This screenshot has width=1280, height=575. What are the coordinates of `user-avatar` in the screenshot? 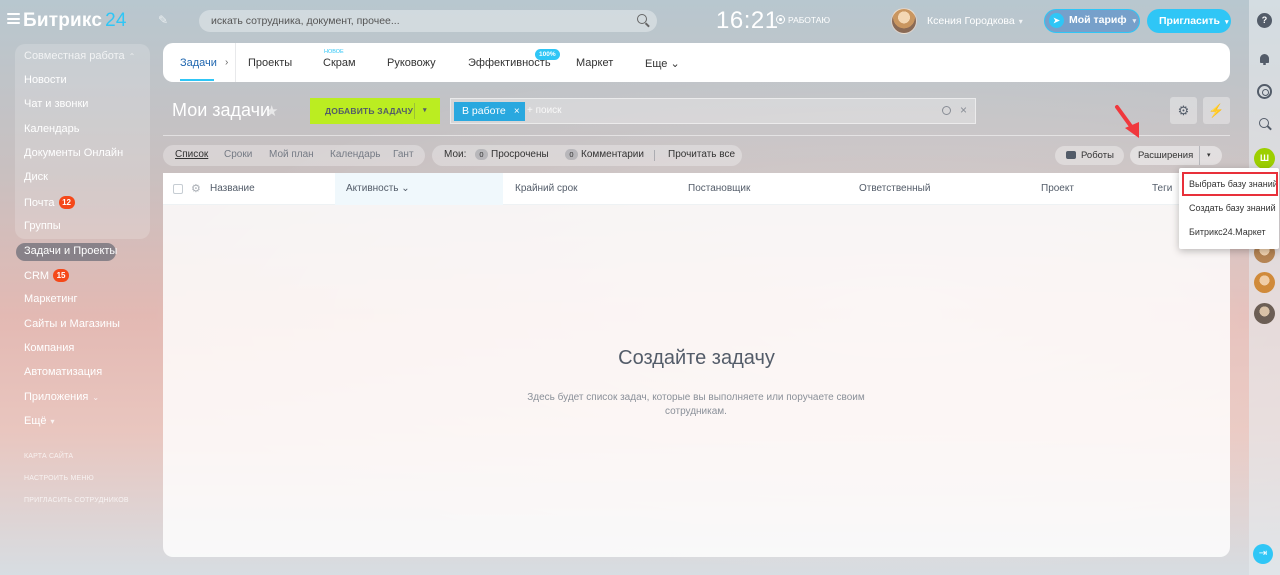 It's located at (904, 21).